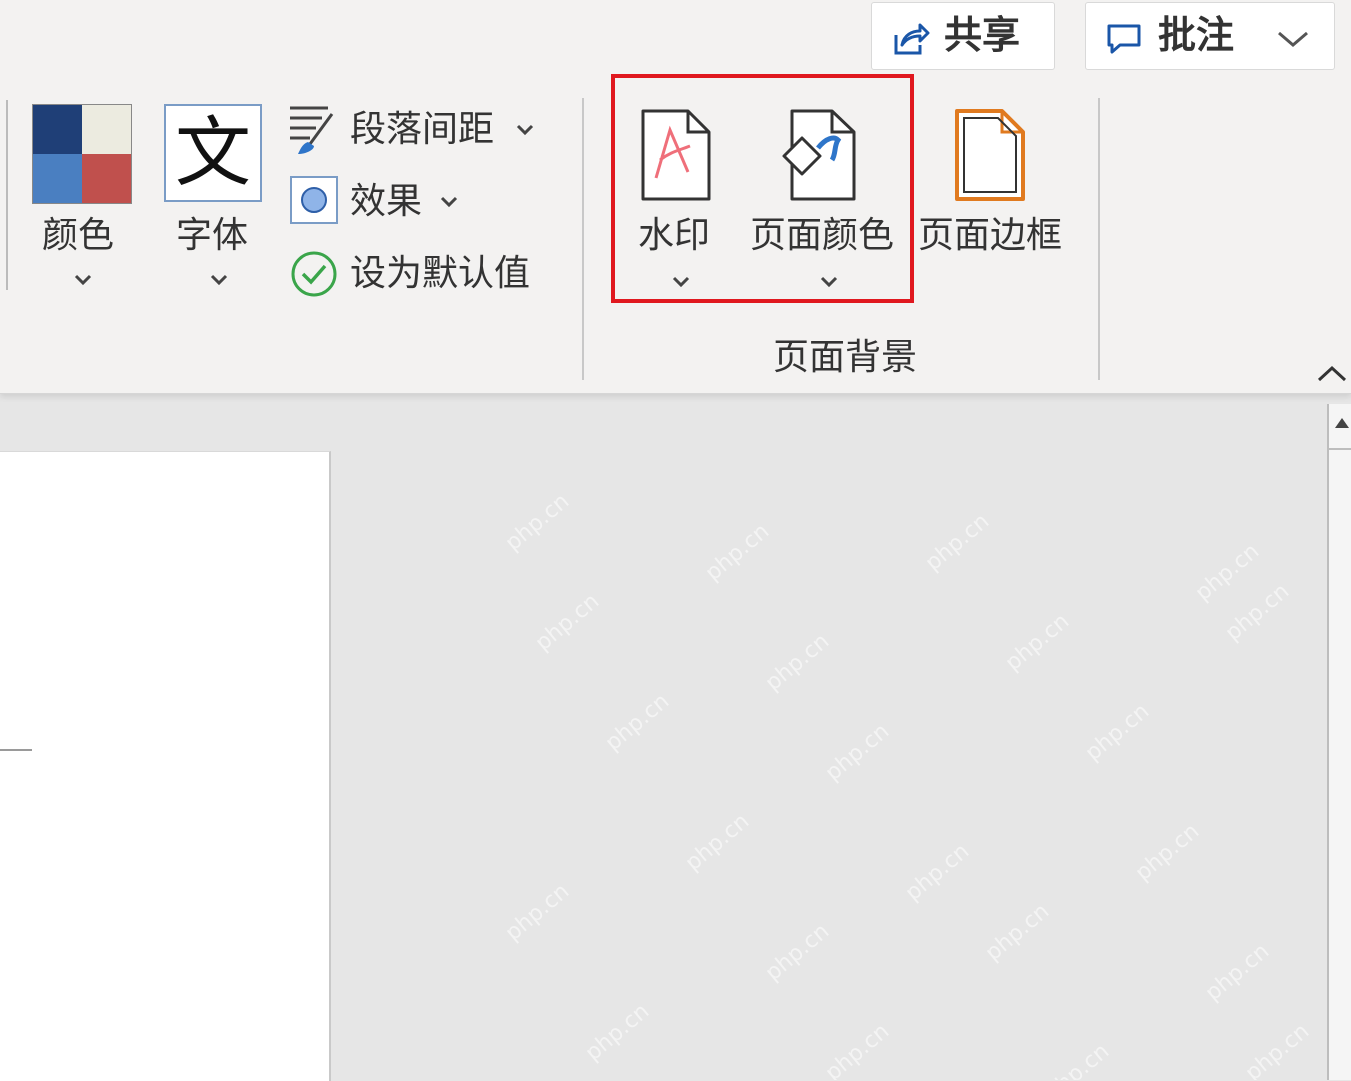 This screenshot has height=1081, width=1351. What do you see at coordinates (4, 195) in the screenshot?
I see `gallery-edge` at bounding box center [4, 195].